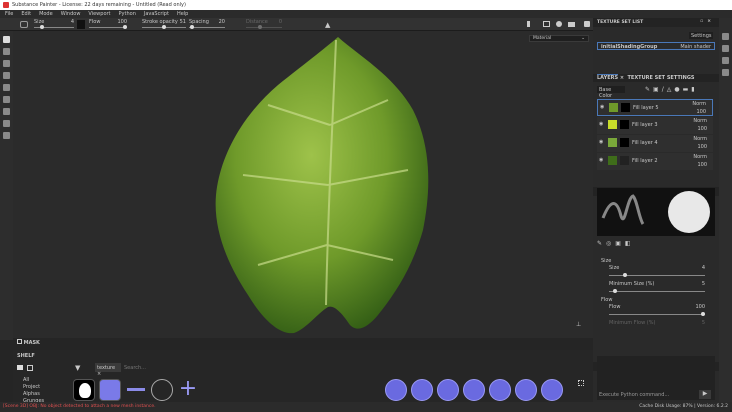 This screenshot has height=412, width=732. What do you see at coordinates (6, 75) in the screenshot?
I see `geometry-decal-icon` at bounding box center [6, 75].